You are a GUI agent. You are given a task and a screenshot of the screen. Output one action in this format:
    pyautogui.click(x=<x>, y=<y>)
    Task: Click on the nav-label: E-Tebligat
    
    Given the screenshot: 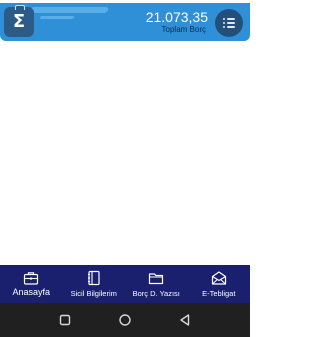 What is the action you would take?
    pyautogui.click(x=219, y=293)
    